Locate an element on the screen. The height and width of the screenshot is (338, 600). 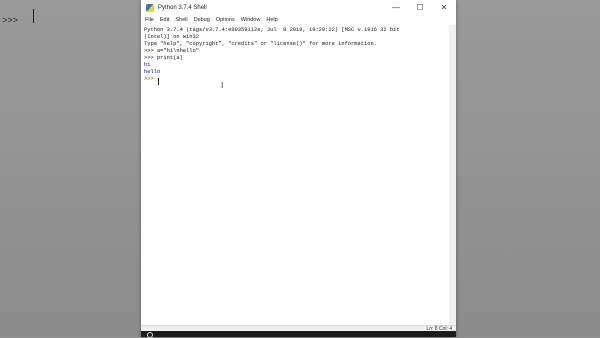
background-text-cursor is located at coordinates (33, 16).